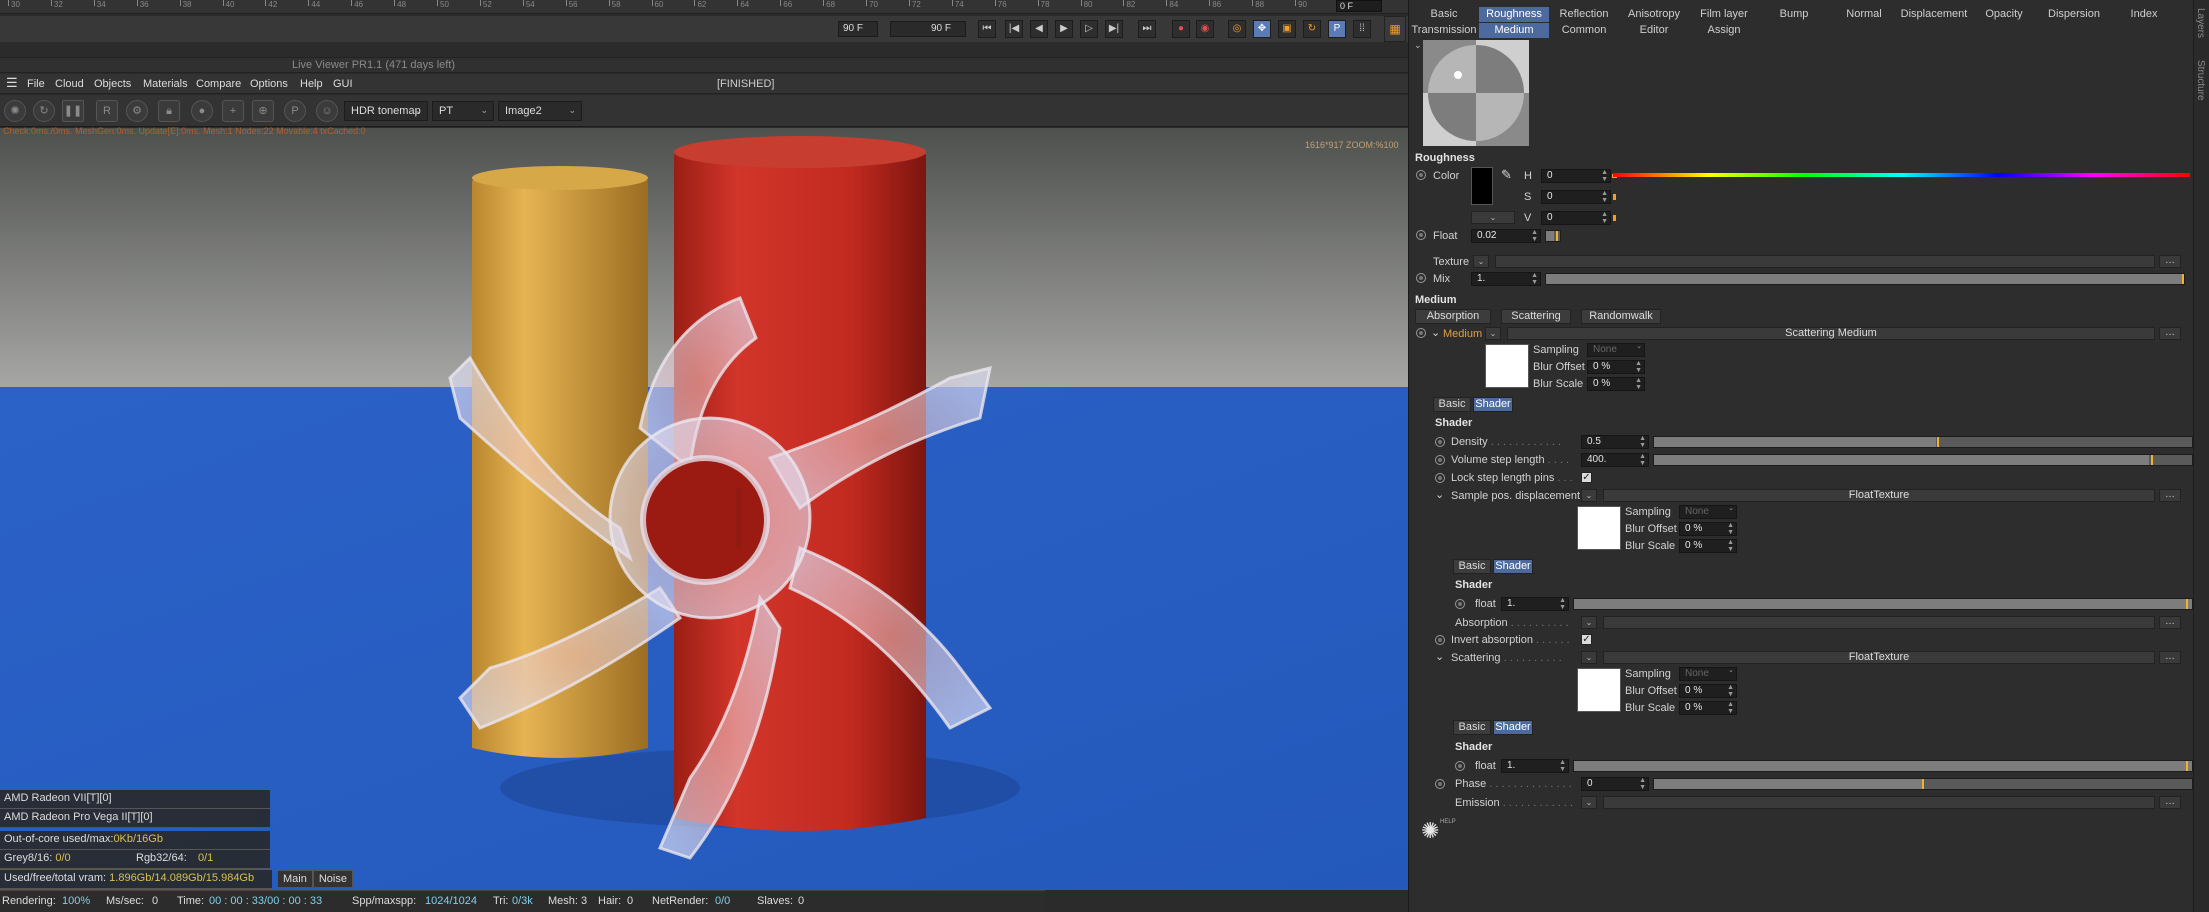  I want to click on go-end-icon: ⏭, so click(1147, 29).